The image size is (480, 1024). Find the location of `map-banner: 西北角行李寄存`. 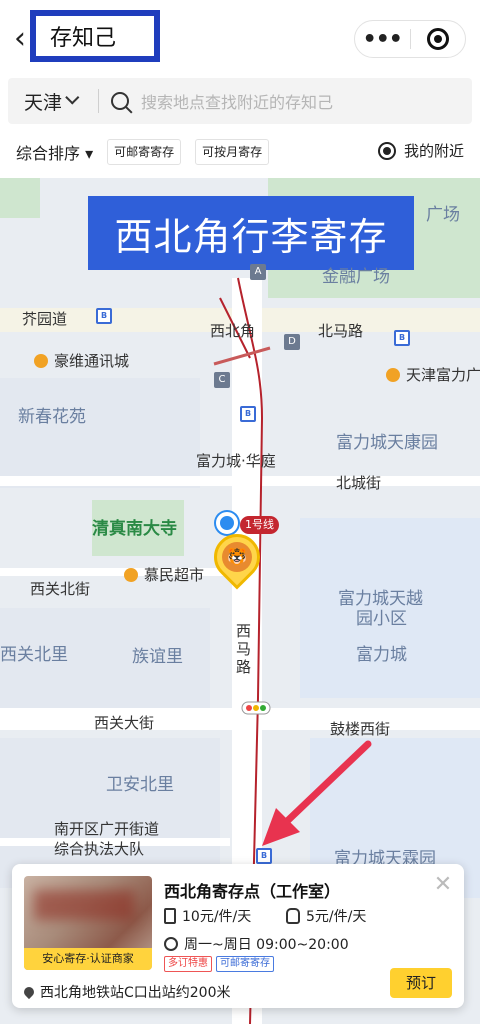

map-banner: 西北角行李寄存 is located at coordinates (251, 233).